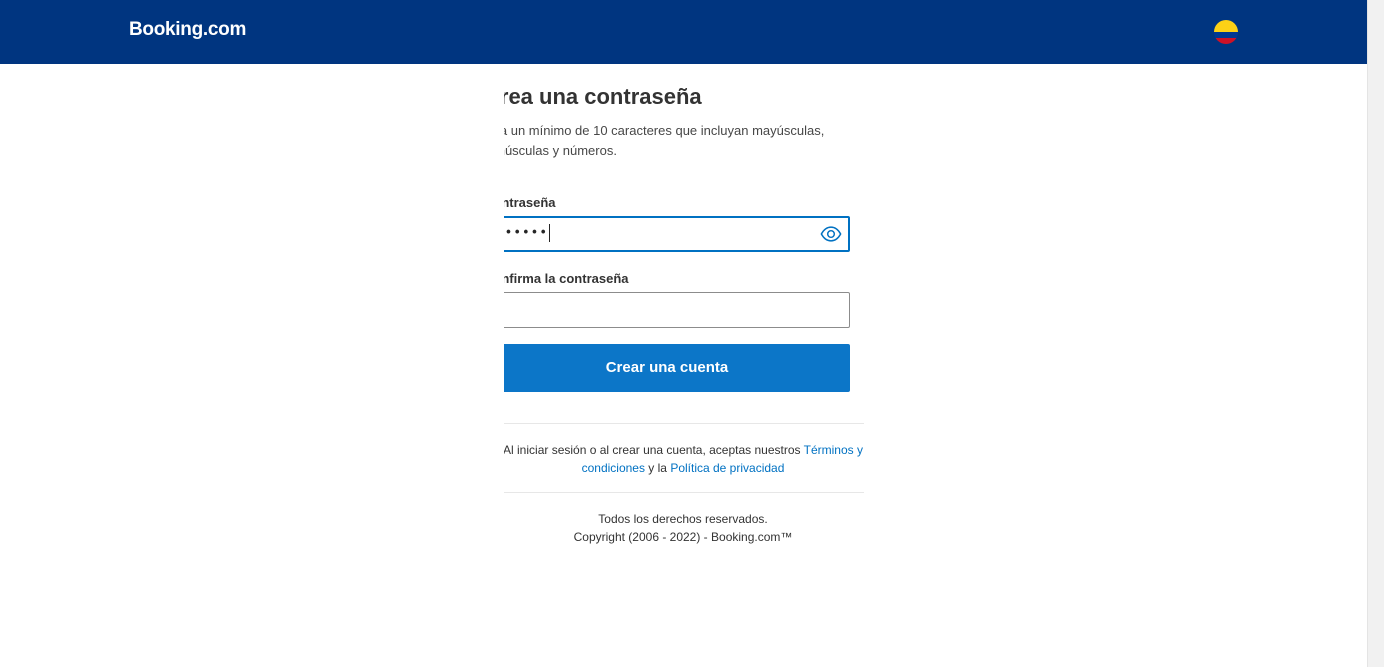  What do you see at coordinates (684, 492) in the screenshot?
I see `divider-bottom` at bounding box center [684, 492].